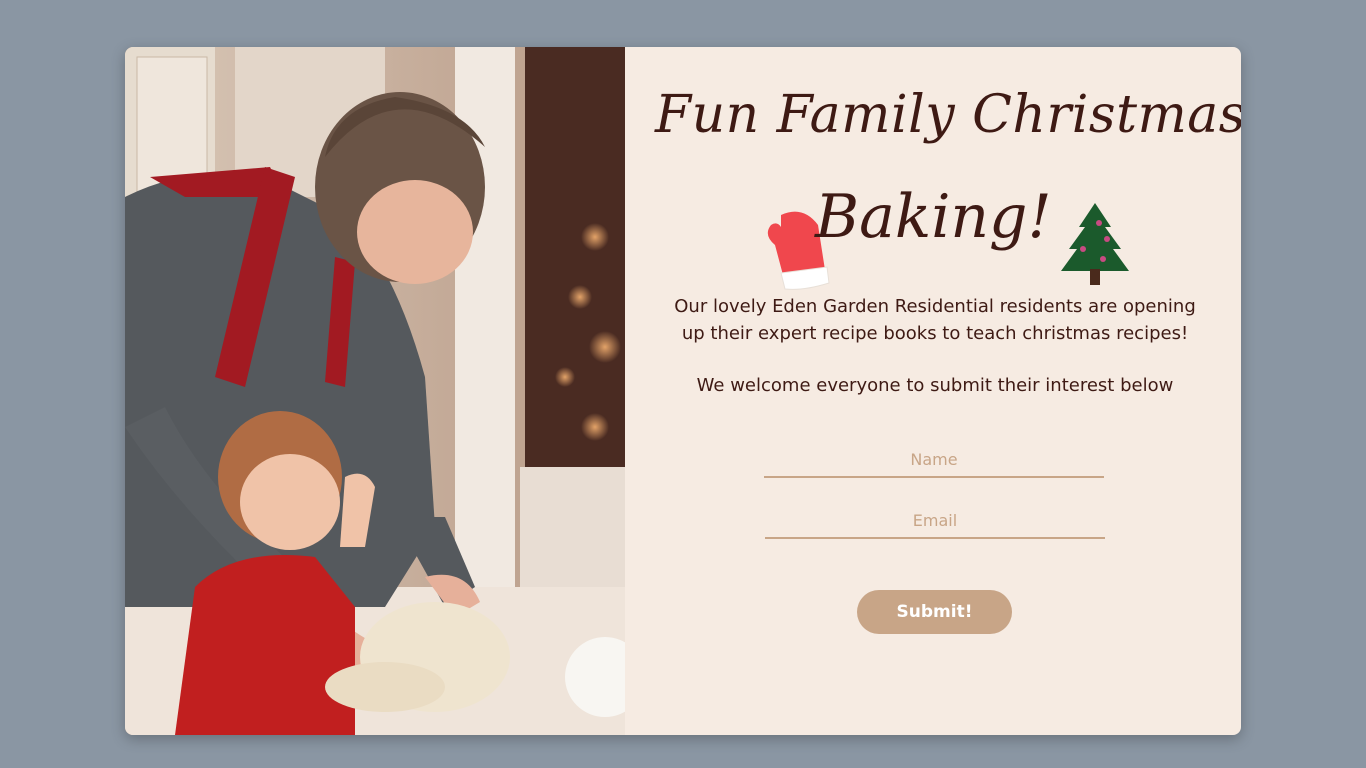 The width and height of the screenshot is (1366, 768). I want to click on page-title-line-1: Fun Family Christmas, so click(948, 115).